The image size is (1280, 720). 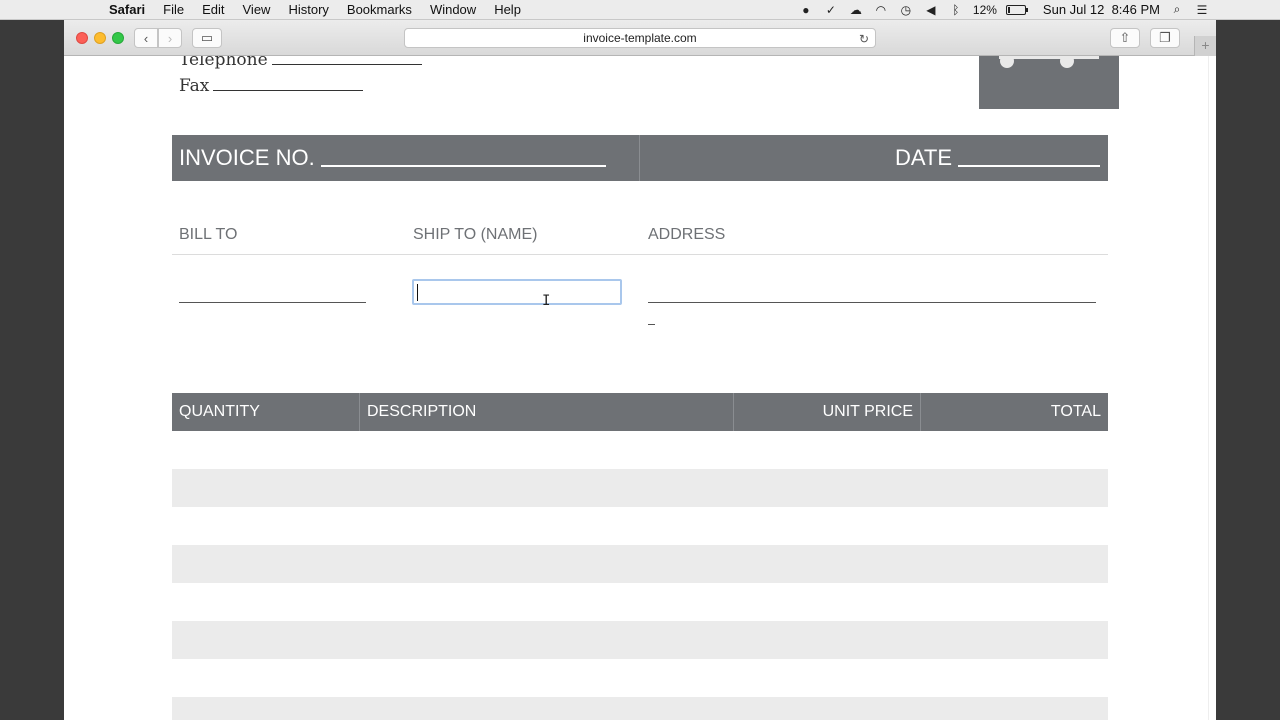 I want to click on record-icon: ●, so click(x=806, y=10).